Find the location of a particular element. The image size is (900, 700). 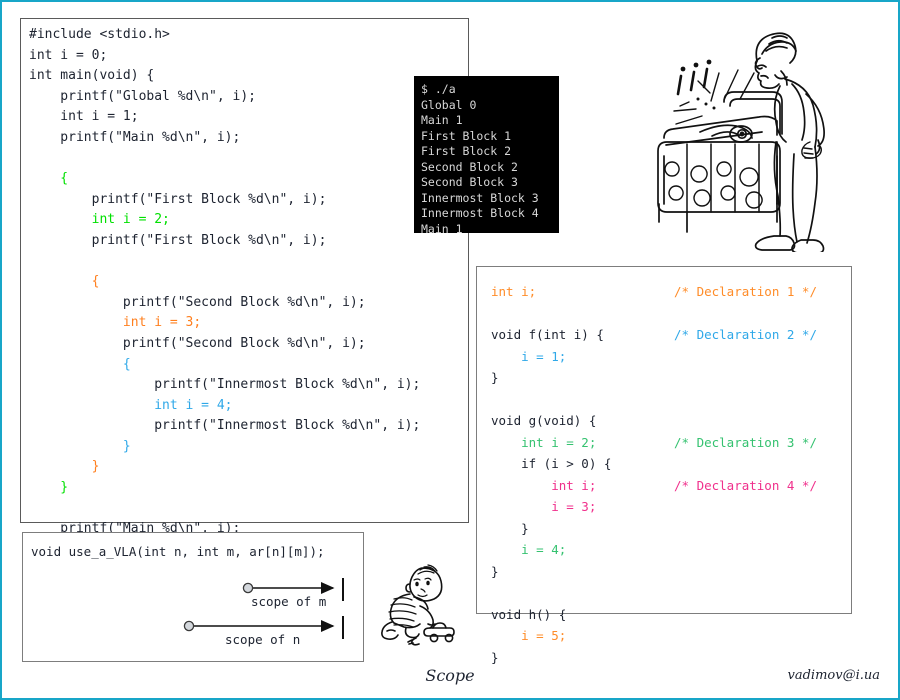

man-arm is located at coordinates (815, 120).